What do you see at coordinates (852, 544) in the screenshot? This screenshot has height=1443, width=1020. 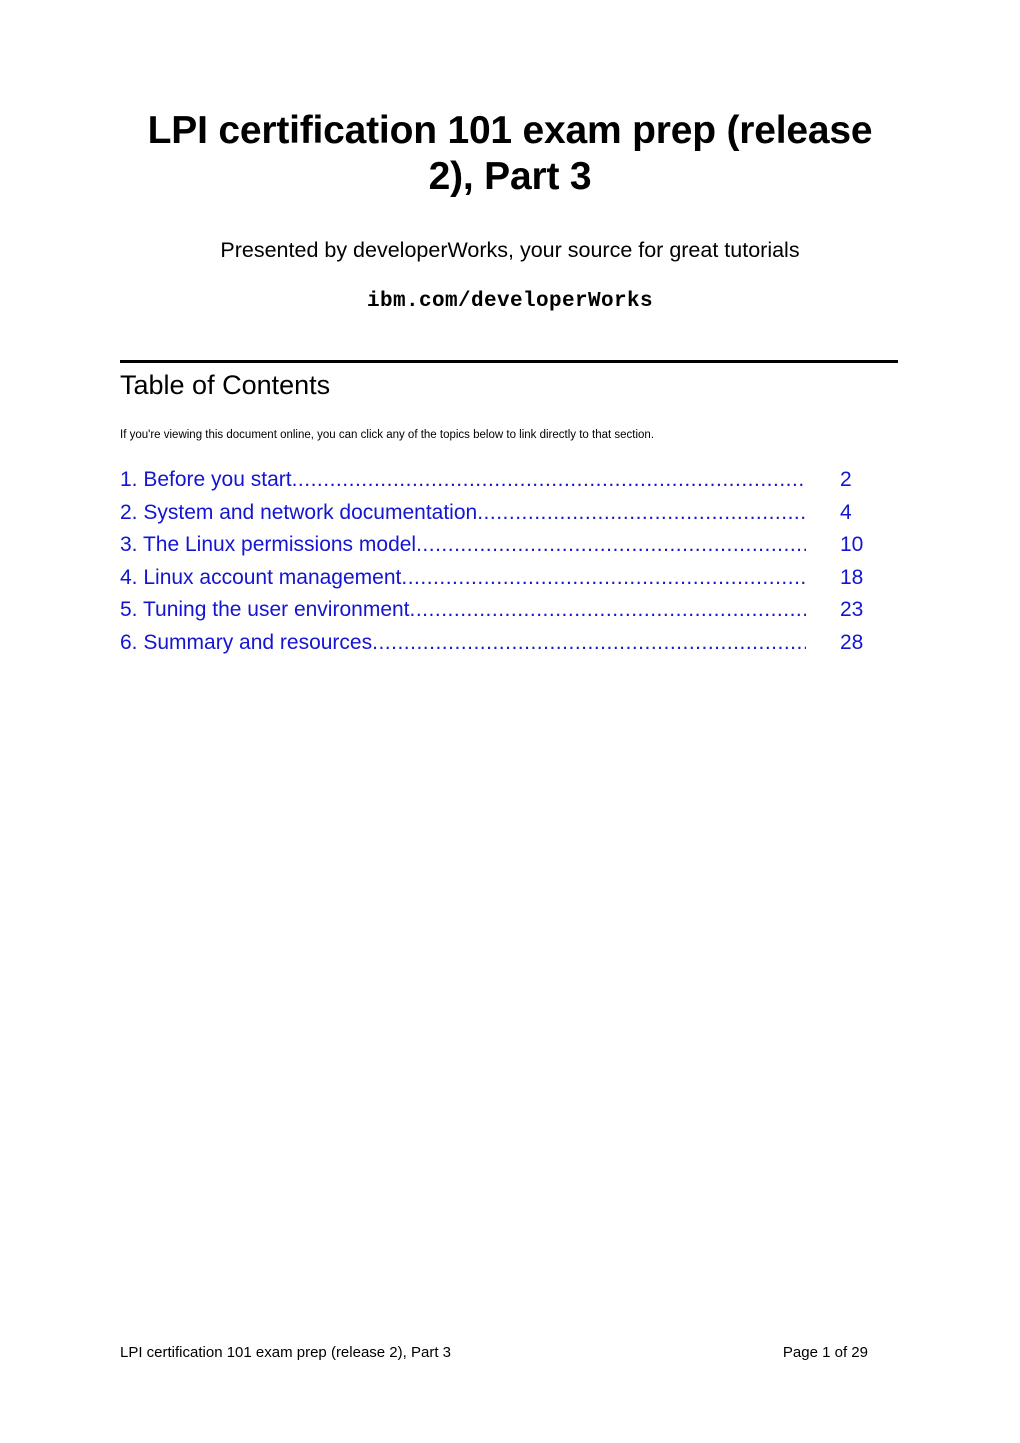 I see `toc-entry-page: 10` at bounding box center [852, 544].